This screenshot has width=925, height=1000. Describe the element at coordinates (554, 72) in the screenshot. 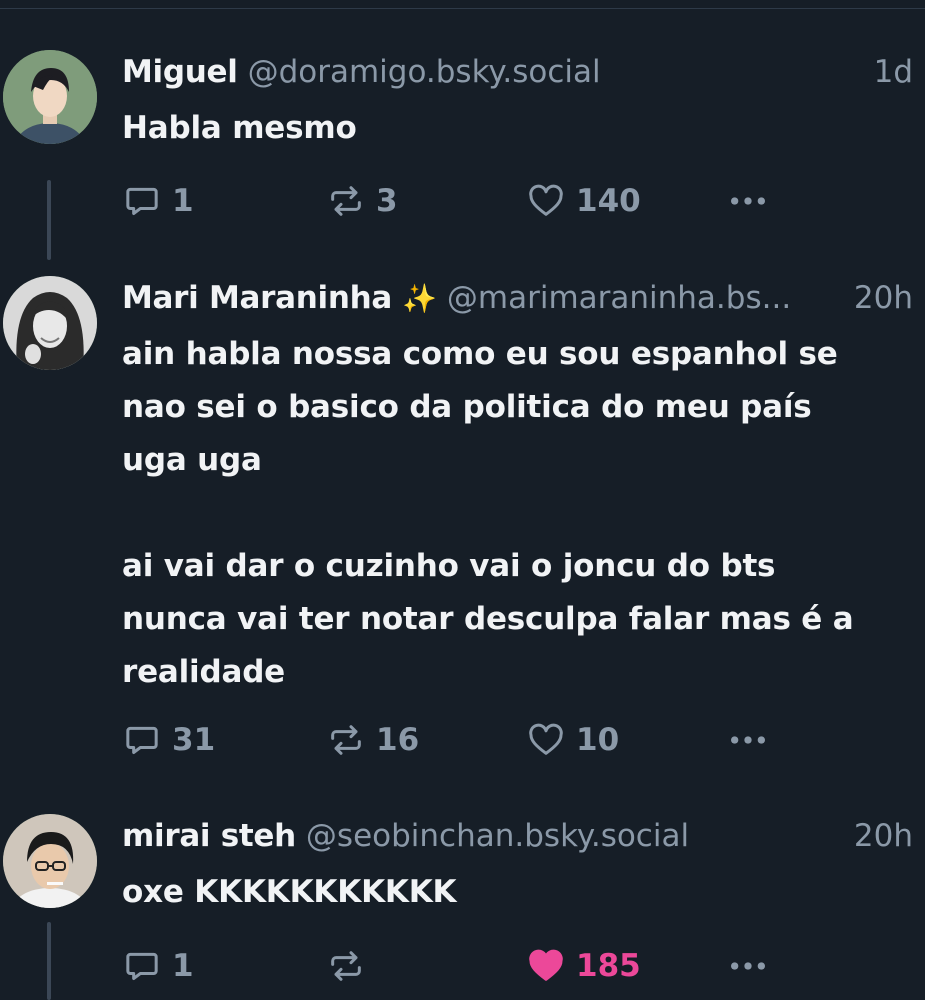

I see `handle: @doramigo.bsky.social` at that location.